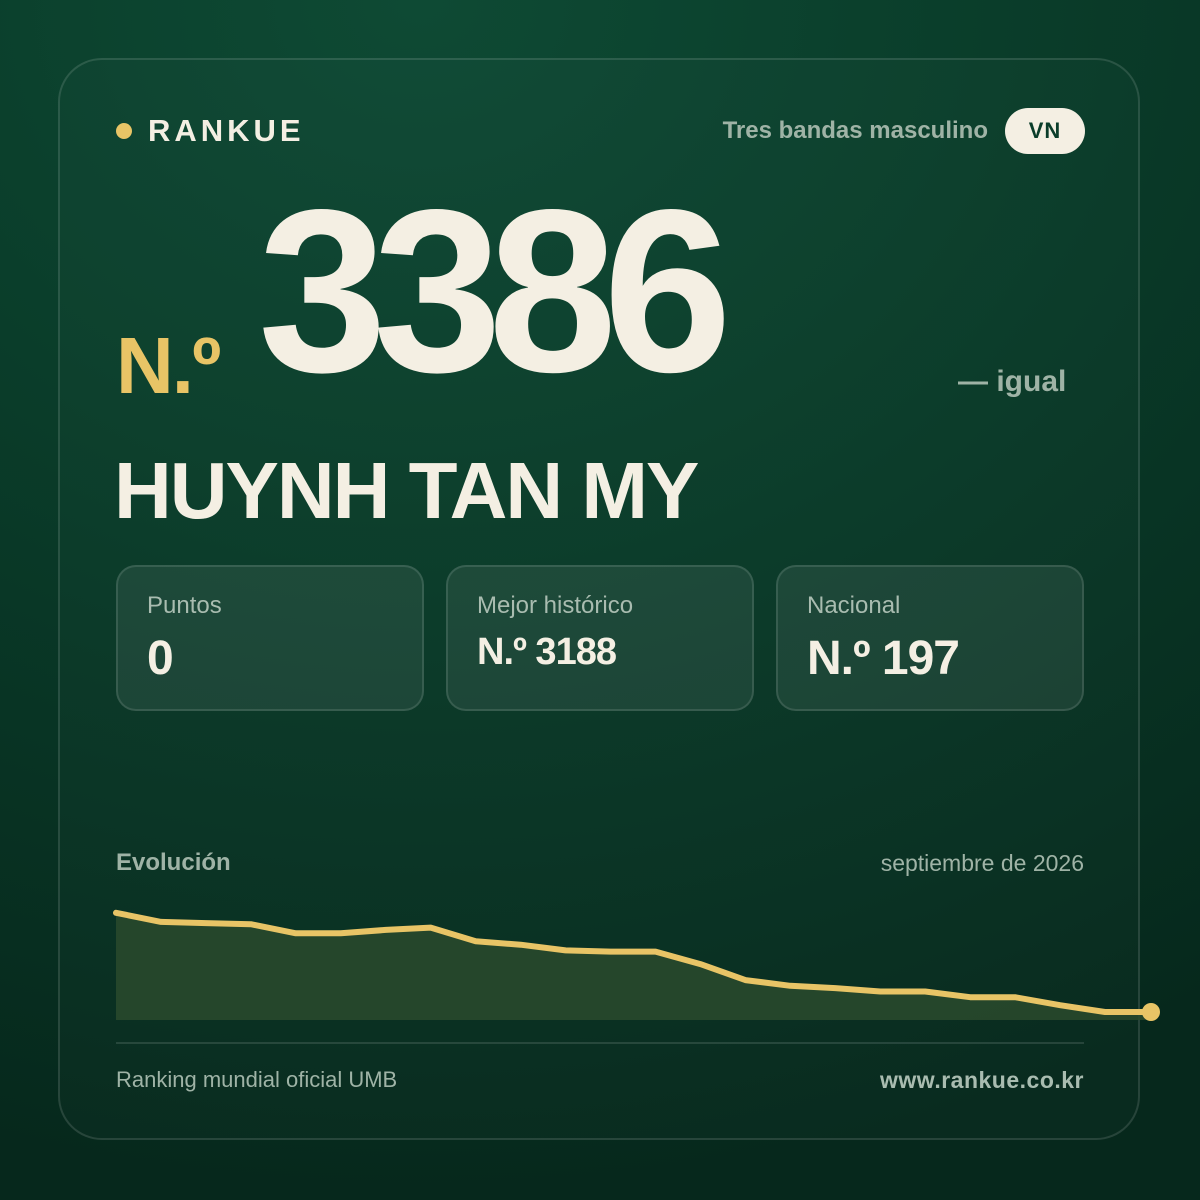  Describe the element at coordinates (257, 1079) in the screenshot. I see `footer-source: Ranking mundial oficial UMB` at that location.